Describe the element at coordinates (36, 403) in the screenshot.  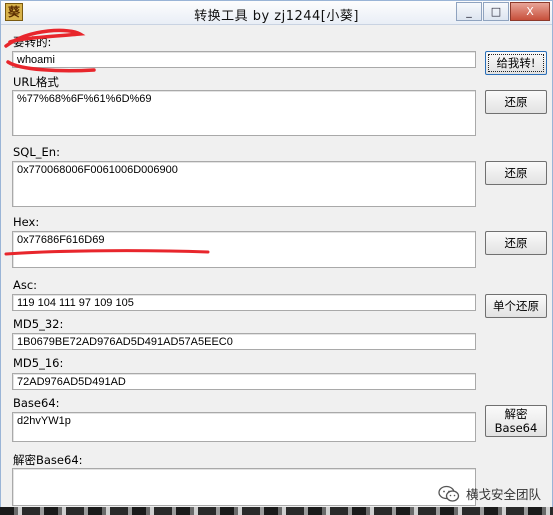
I see `base64-label: Base64:` at that location.